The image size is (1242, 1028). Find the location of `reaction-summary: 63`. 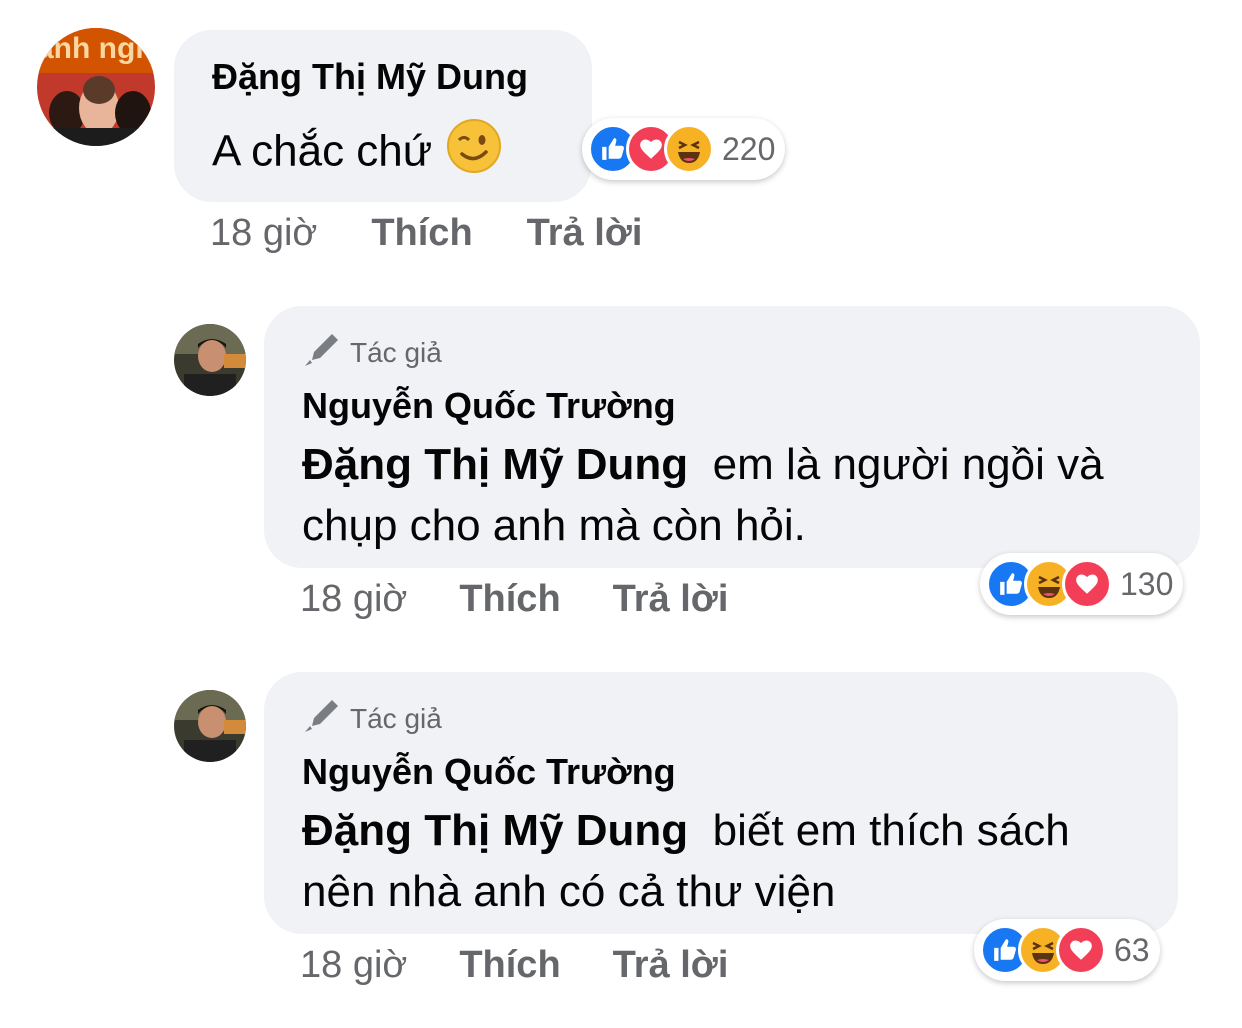

reaction-summary: 63 is located at coordinates (1067, 950).